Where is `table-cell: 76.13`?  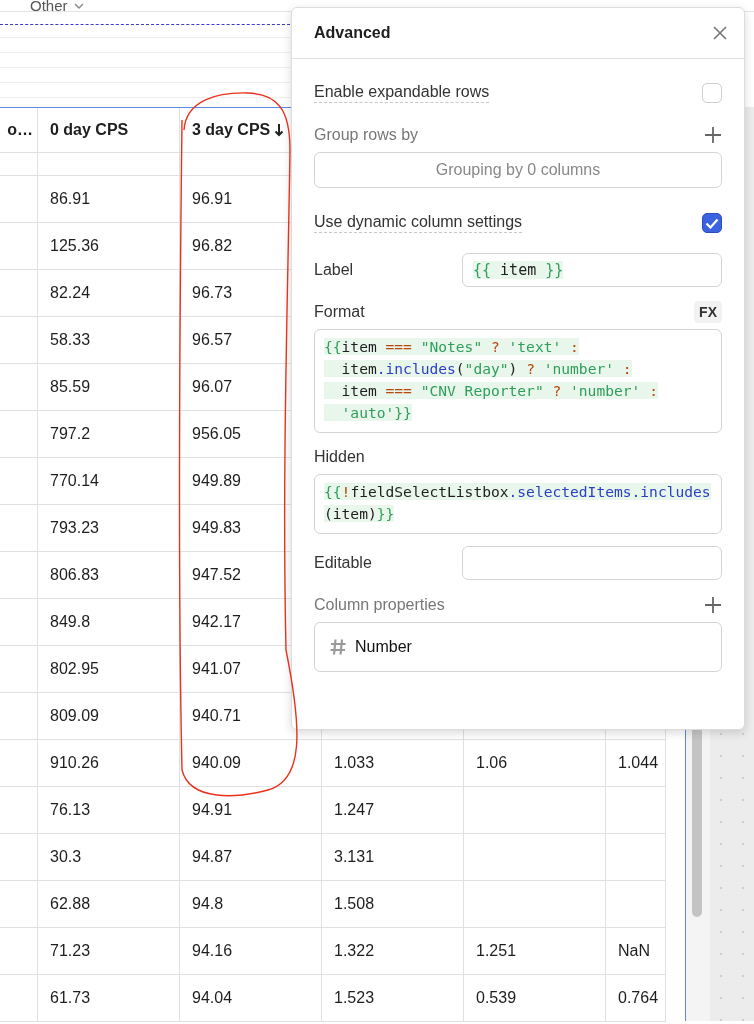
table-cell: 76.13 is located at coordinates (109, 810).